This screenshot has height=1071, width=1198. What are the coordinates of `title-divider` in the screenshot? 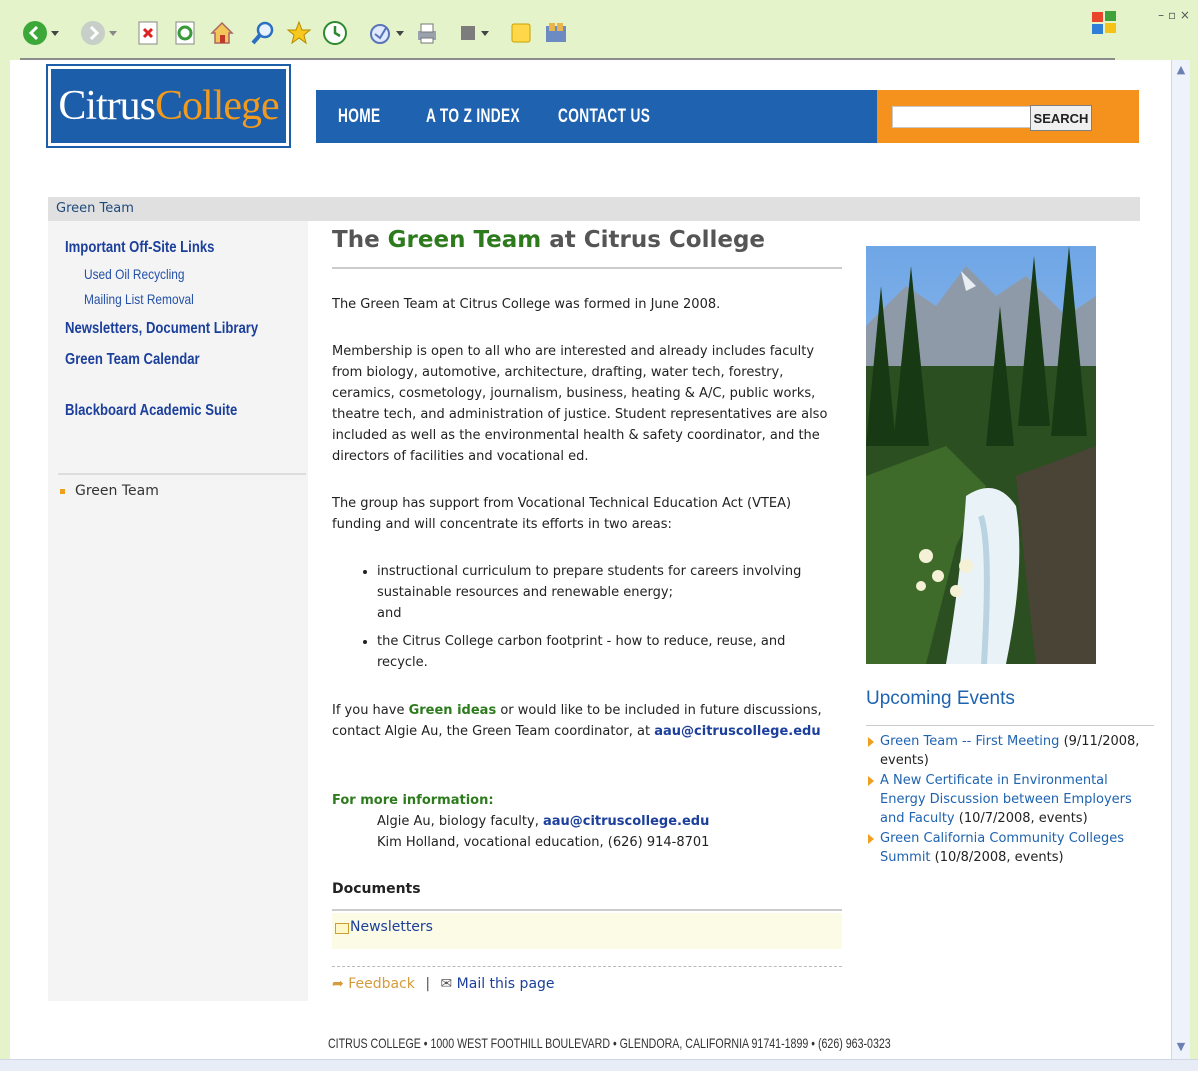 It's located at (587, 268).